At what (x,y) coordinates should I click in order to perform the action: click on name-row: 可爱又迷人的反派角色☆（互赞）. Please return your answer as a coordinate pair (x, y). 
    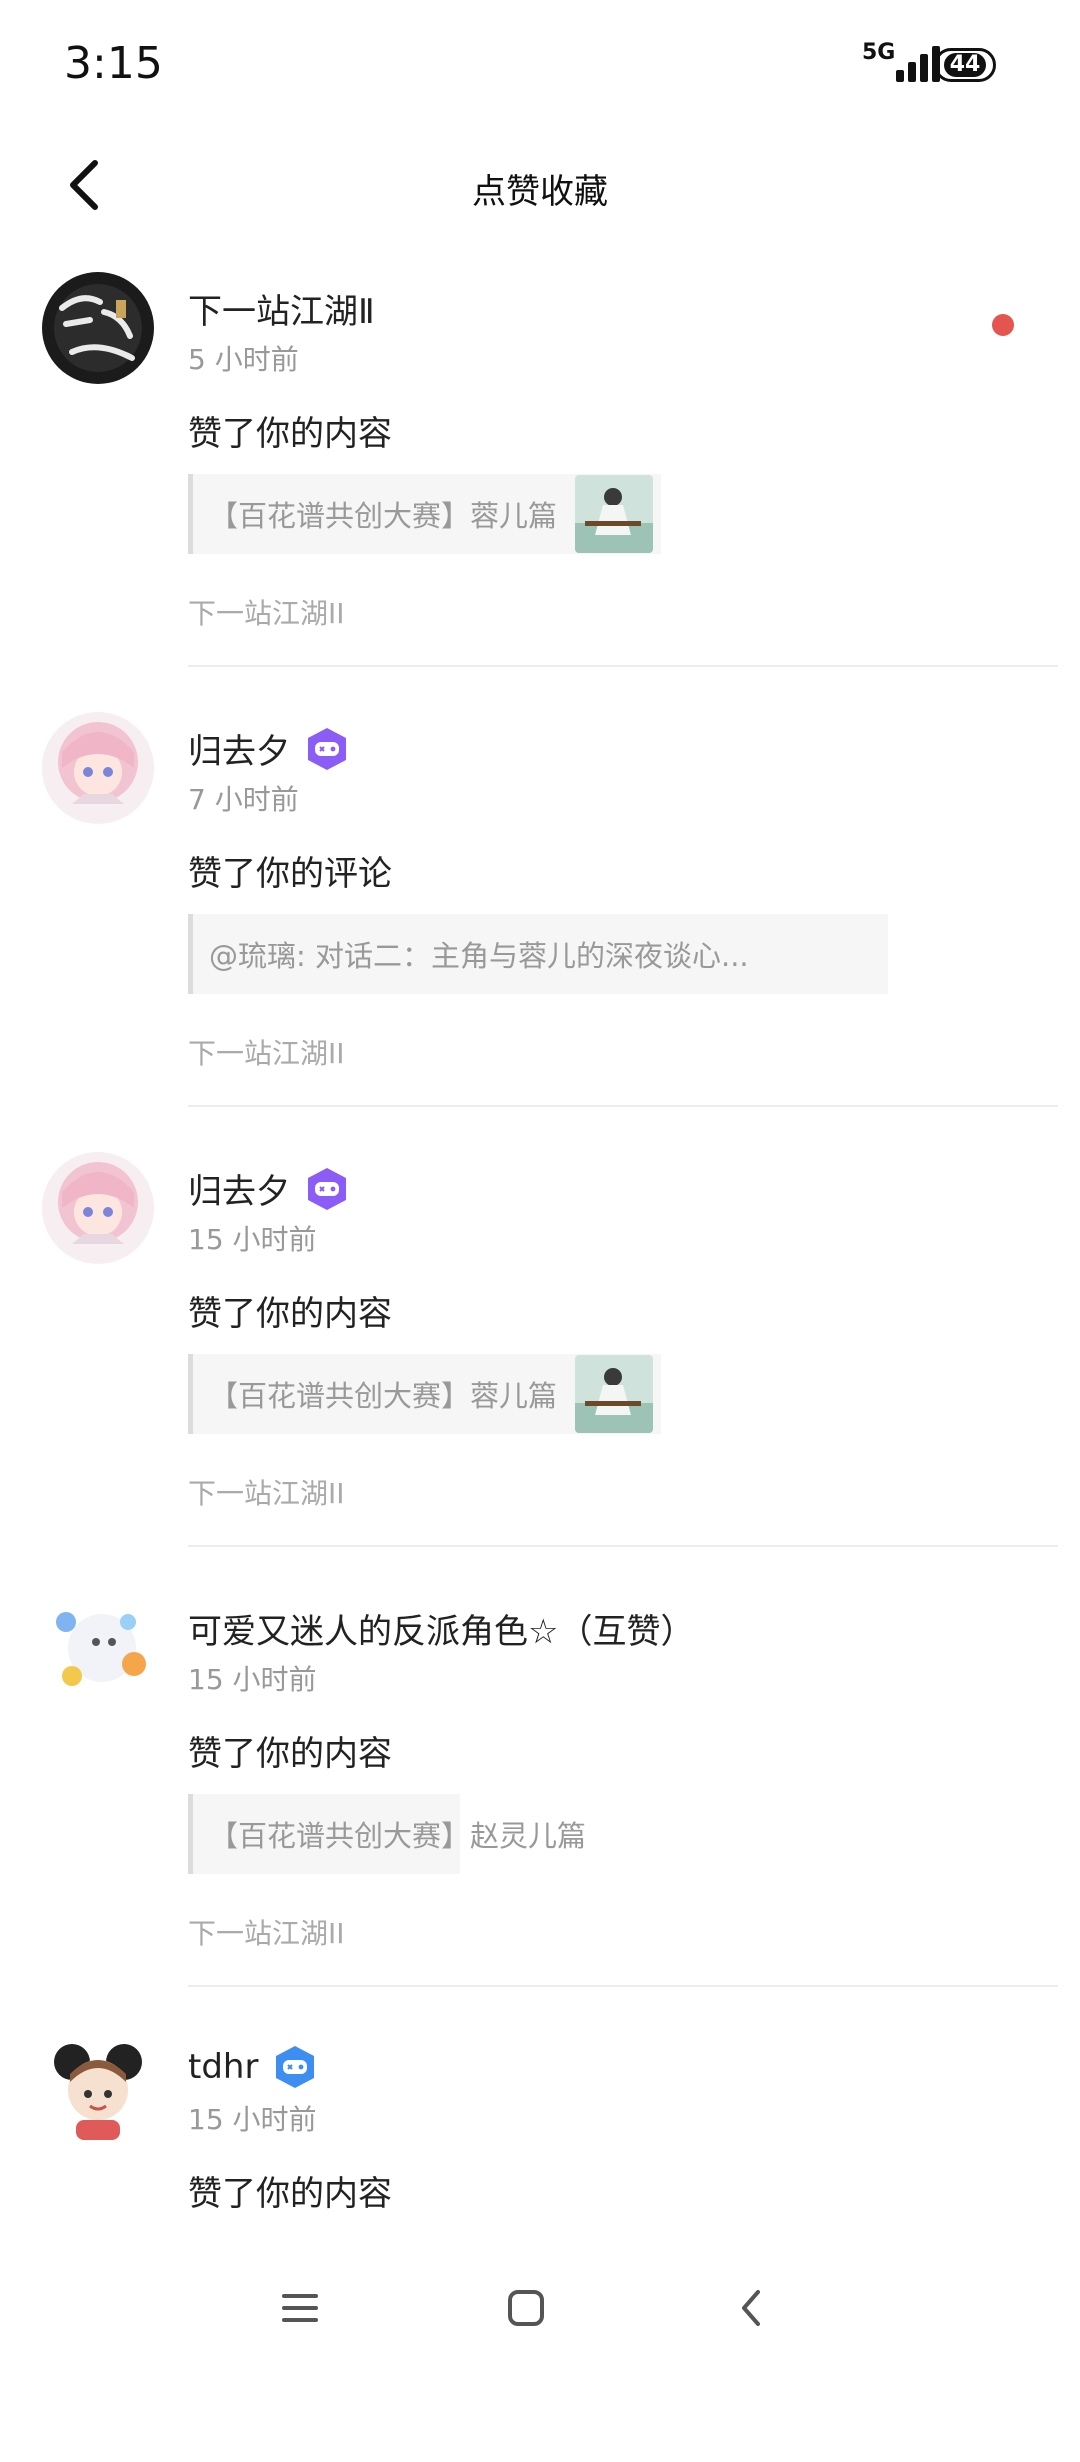
    Looking at the image, I should click on (441, 1628).